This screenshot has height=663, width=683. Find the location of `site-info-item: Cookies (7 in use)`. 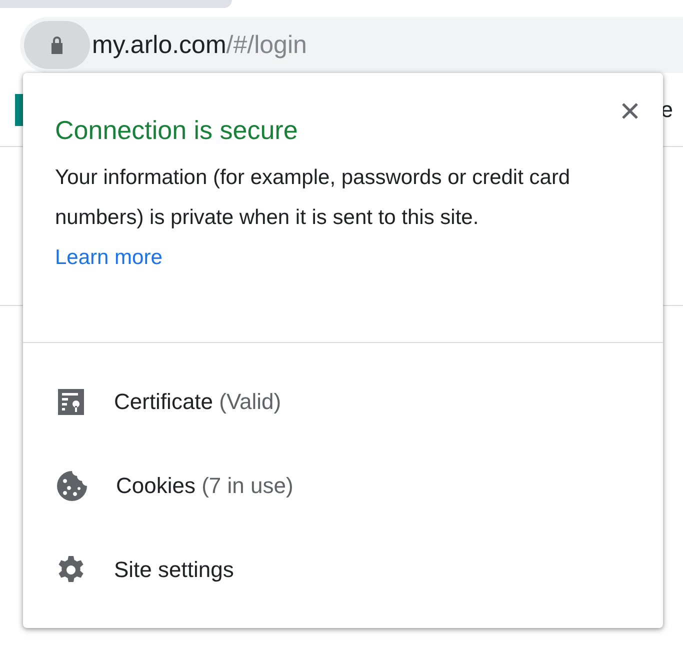

site-info-item: Cookies (7 in use) is located at coordinates (343, 486).